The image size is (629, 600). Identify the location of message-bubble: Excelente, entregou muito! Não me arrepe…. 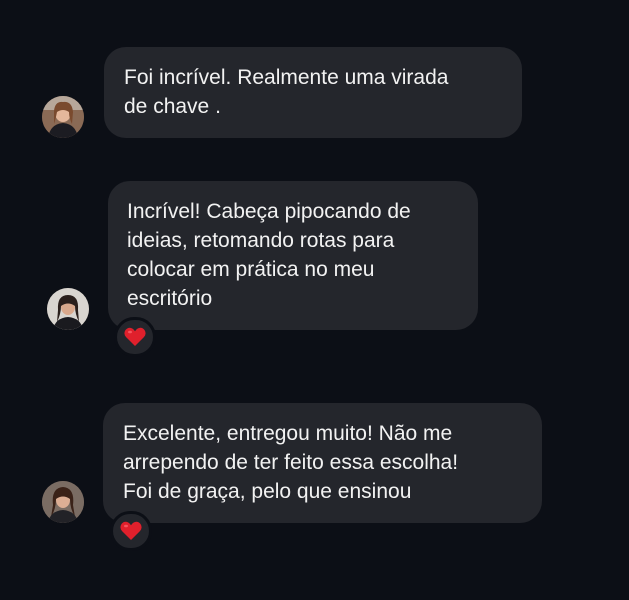
(322, 463).